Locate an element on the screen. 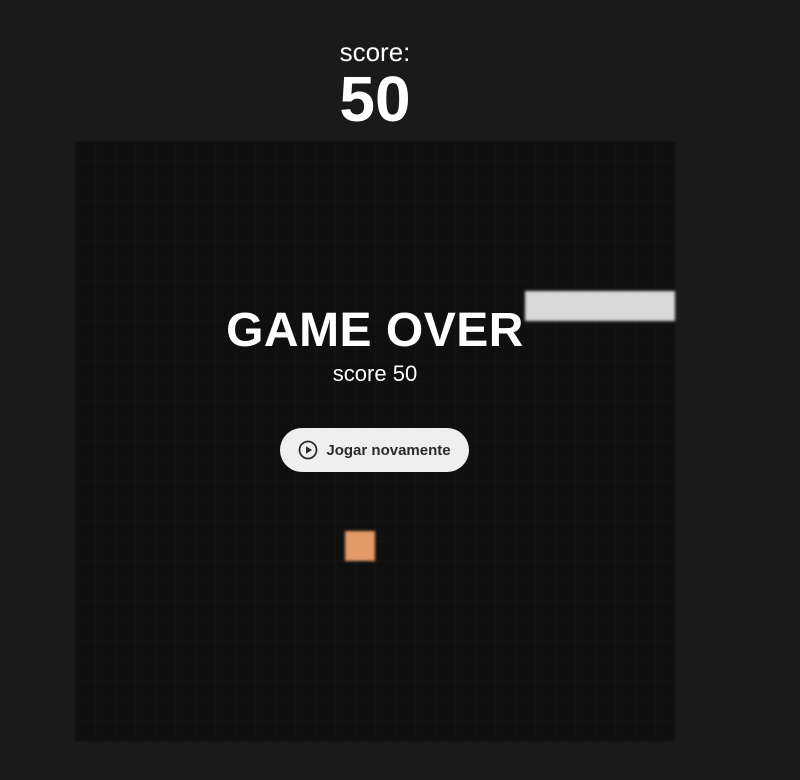 This screenshot has height=780, width=800. play-circle-icon is located at coordinates (308, 450).